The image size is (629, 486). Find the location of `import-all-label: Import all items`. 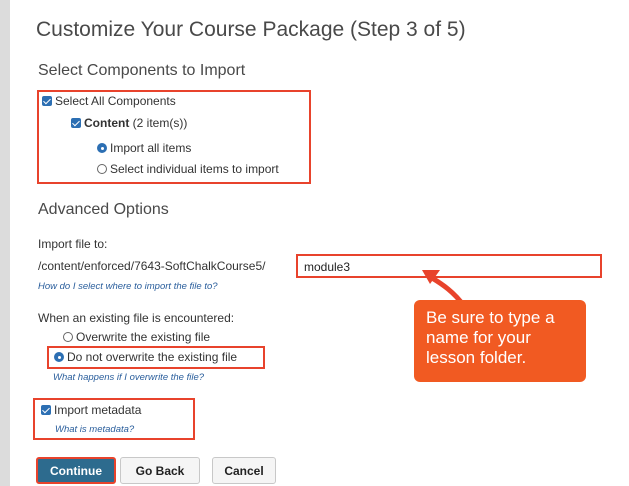

import-all-label: Import all items is located at coordinates (151, 148).